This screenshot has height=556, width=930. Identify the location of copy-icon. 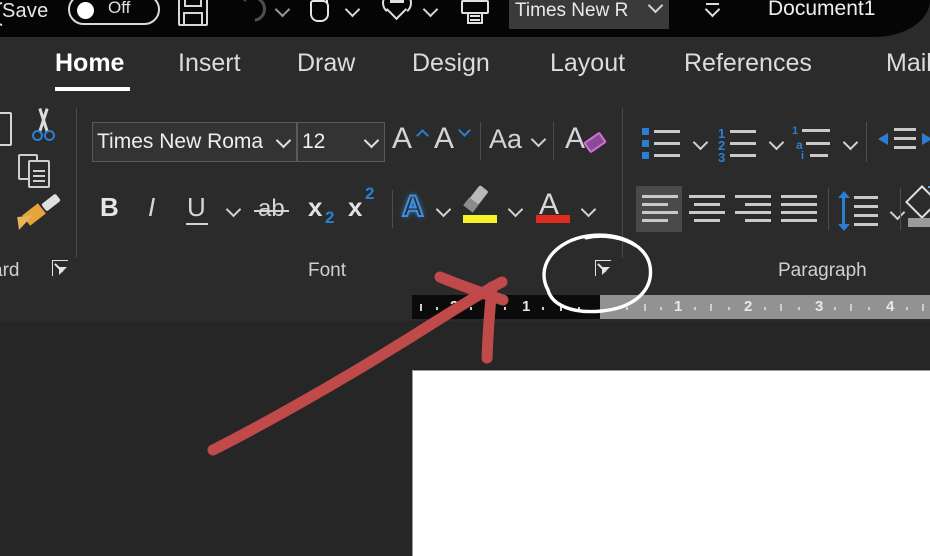
(41, 175).